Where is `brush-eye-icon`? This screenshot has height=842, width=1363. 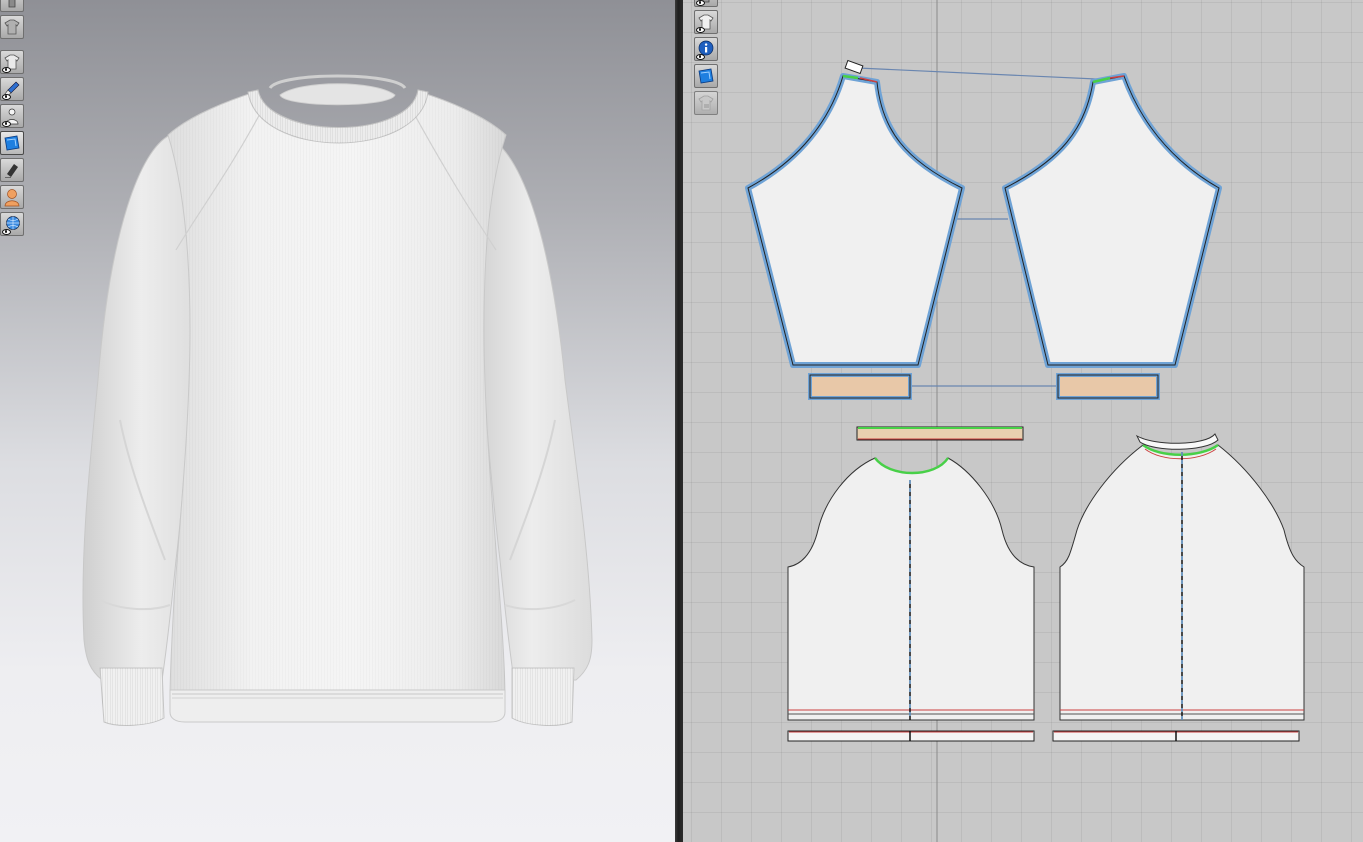
brush-eye-icon is located at coordinates (12, 89).